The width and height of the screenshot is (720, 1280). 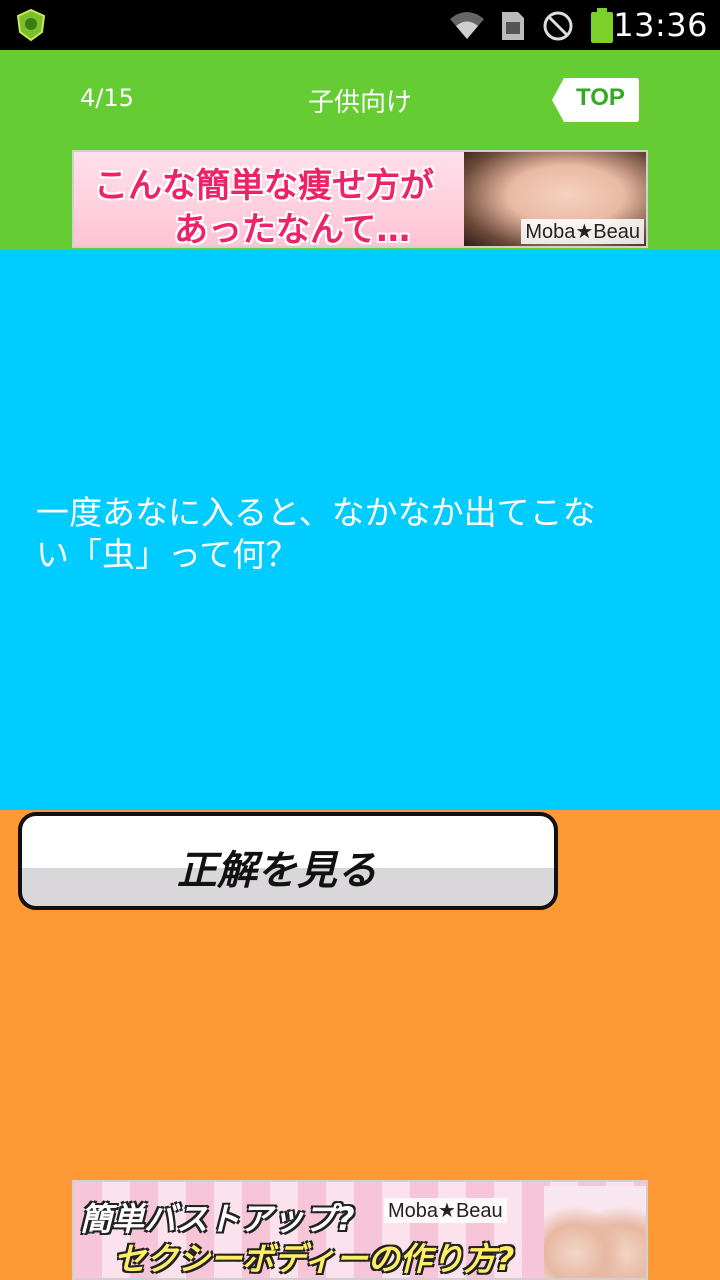 I want to click on top-button: TOP, so click(x=595, y=100).